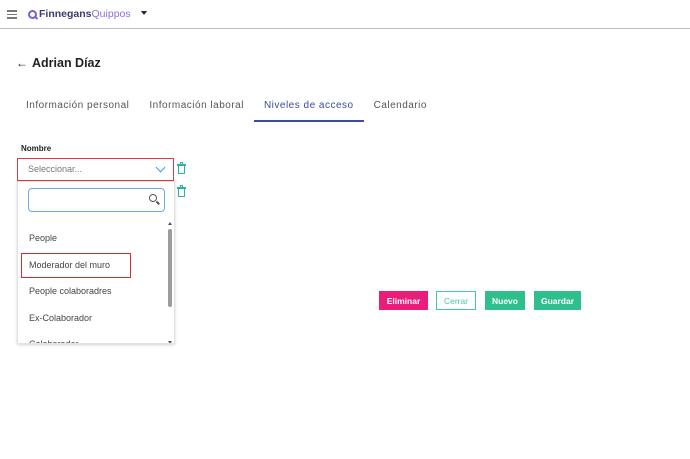 The width and height of the screenshot is (690, 459). What do you see at coordinates (144, 13) in the screenshot?
I see `caret-down-icon` at bounding box center [144, 13].